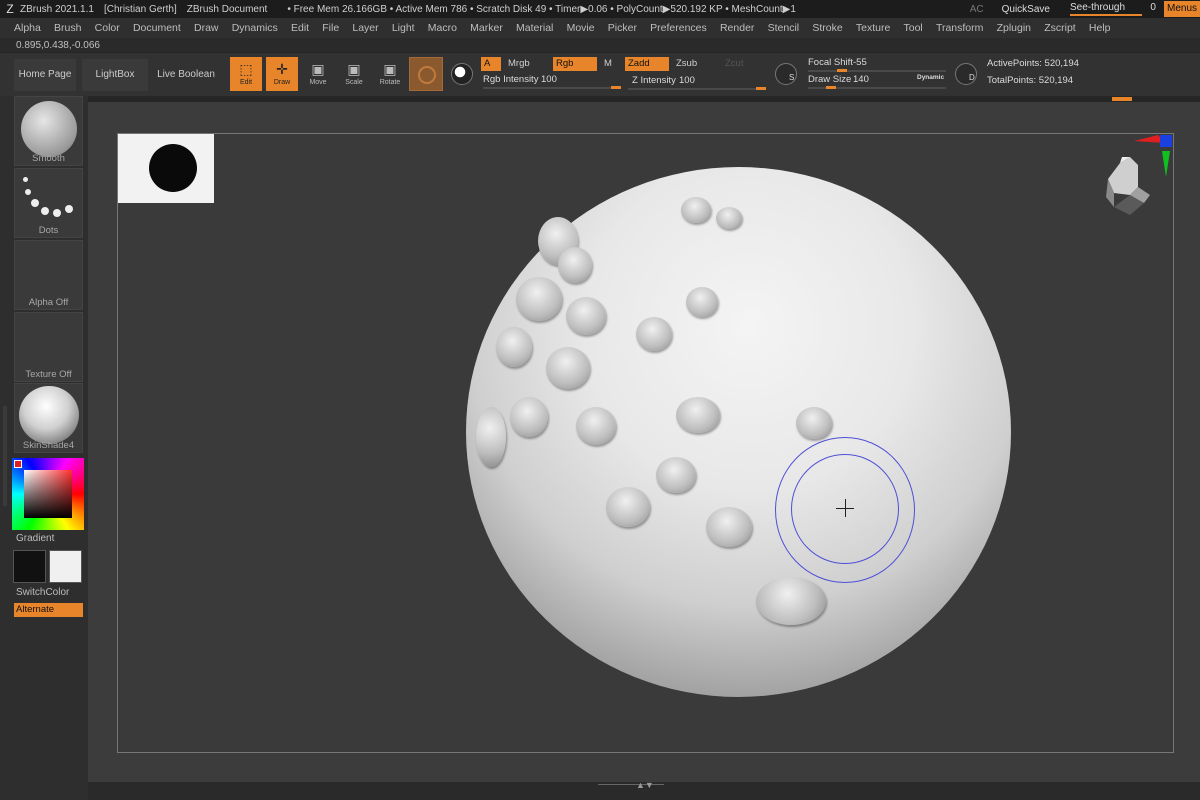  Describe the element at coordinates (616, 87) in the screenshot. I see `rgb-intensity-knob` at that location.